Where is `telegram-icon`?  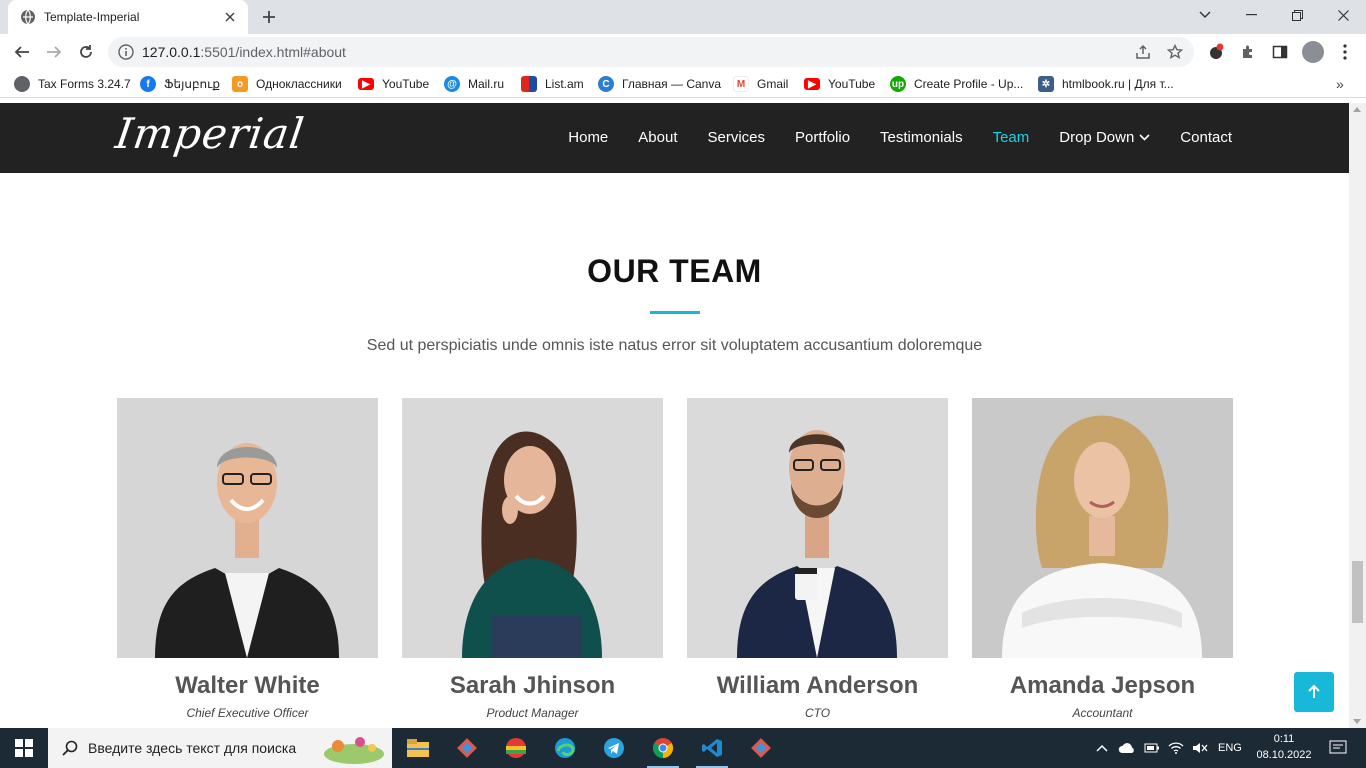 telegram-icon is located at coordinates (614, 748).